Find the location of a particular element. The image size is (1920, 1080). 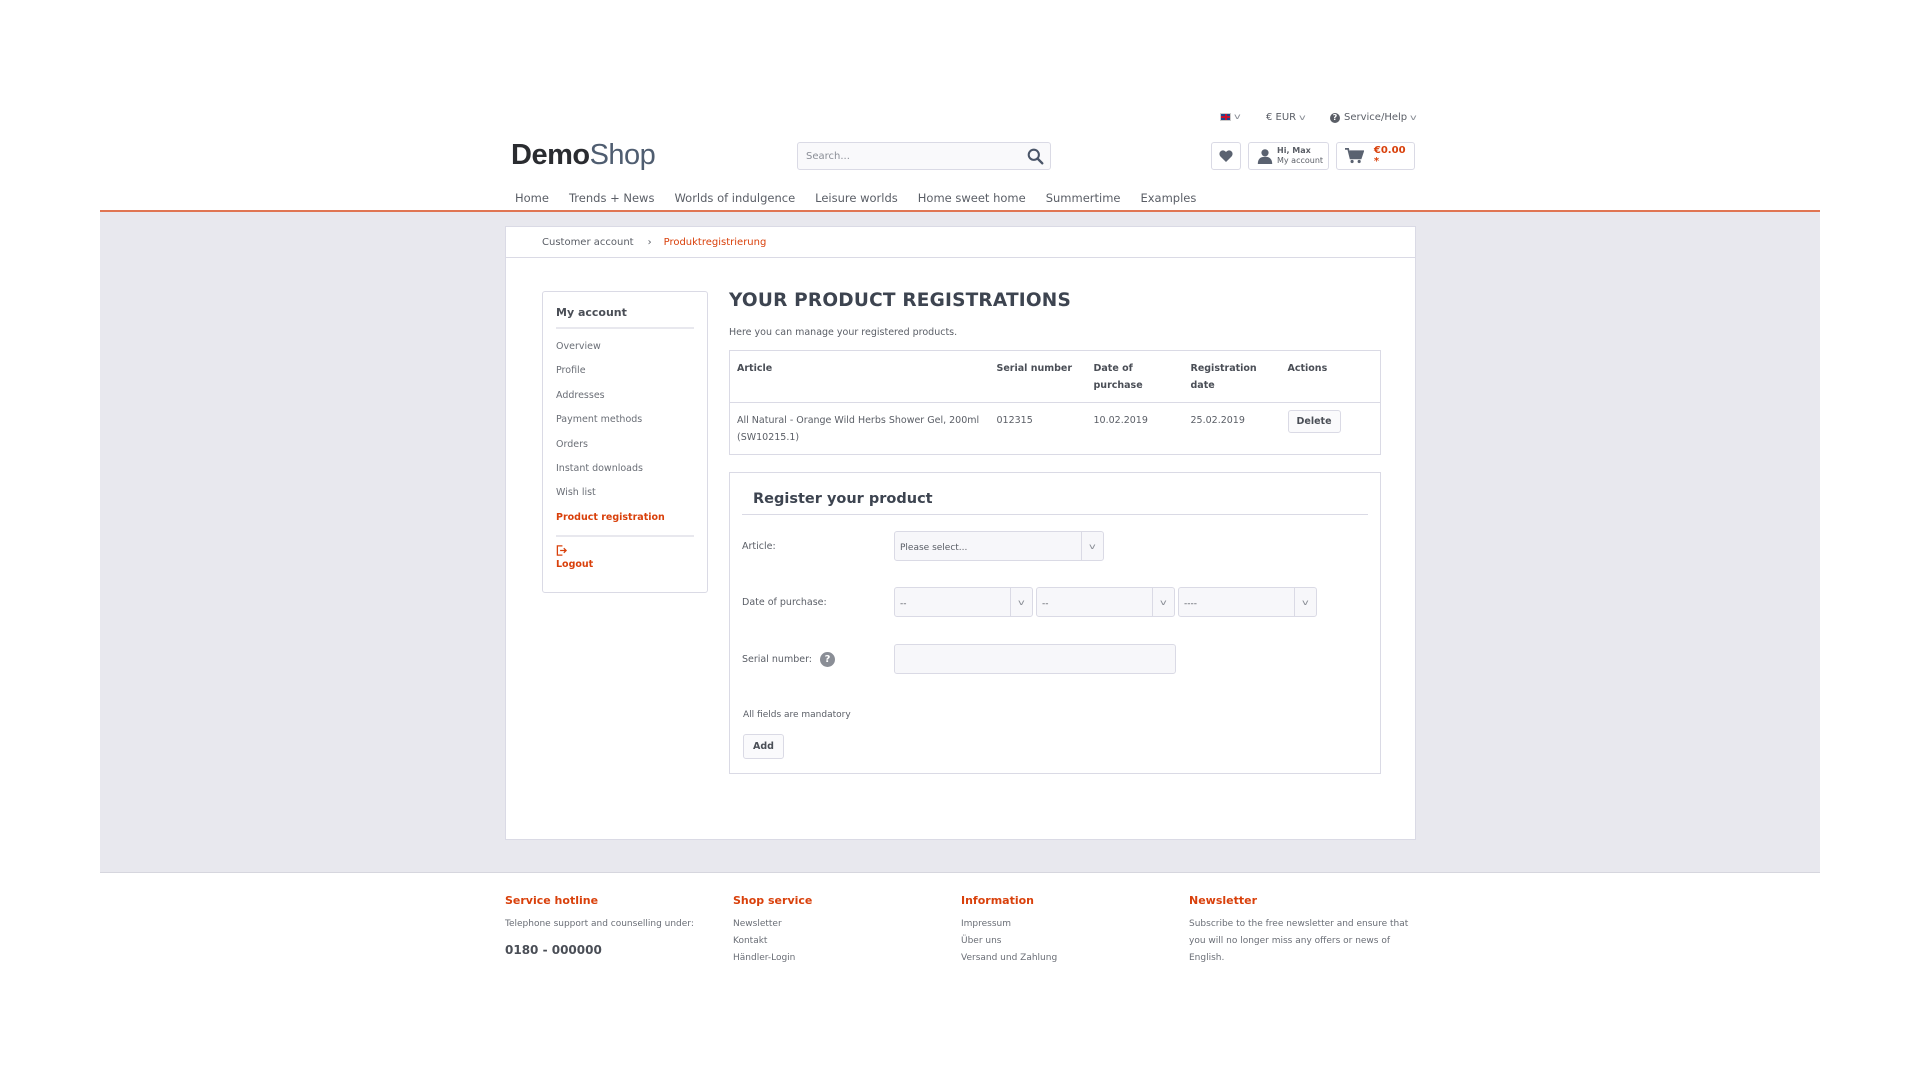

day-select-value: -- is located at coordinates (903, 604).